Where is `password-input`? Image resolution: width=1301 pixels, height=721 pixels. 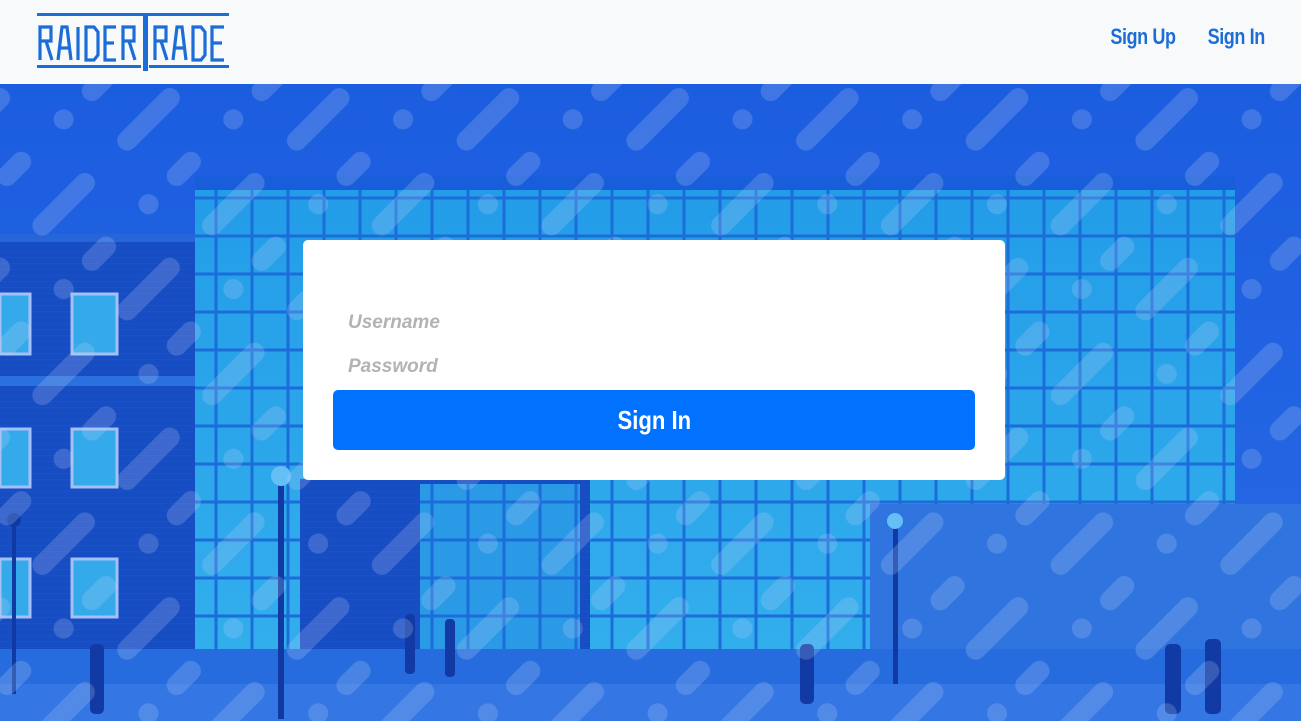
password-input is located at coordinates (654, 367).